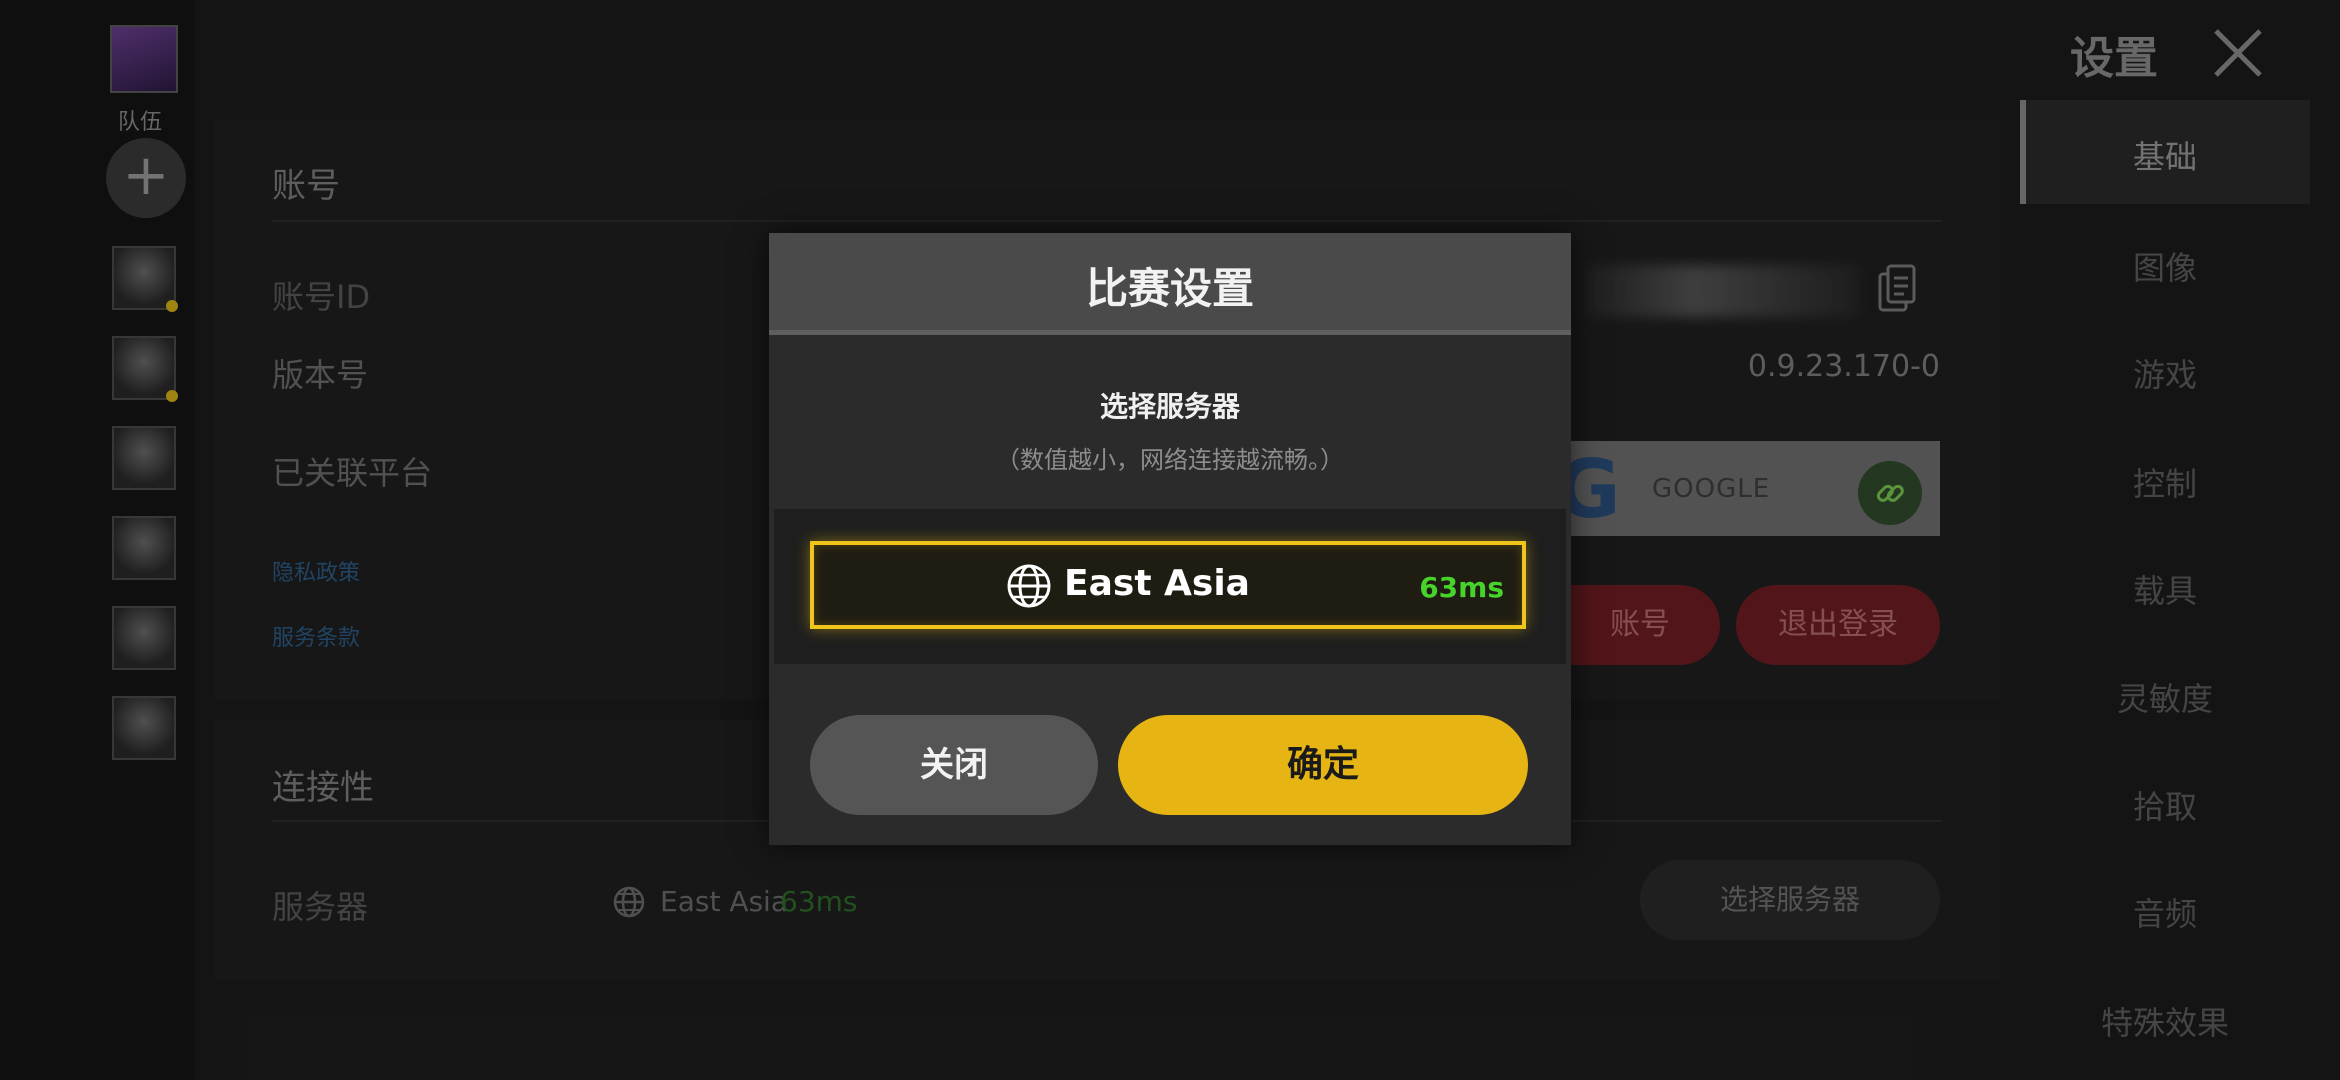  Describe the element at coordinates (1169, 288) in the screenshot. I see `dialog-title: 比赛设置` at that location.